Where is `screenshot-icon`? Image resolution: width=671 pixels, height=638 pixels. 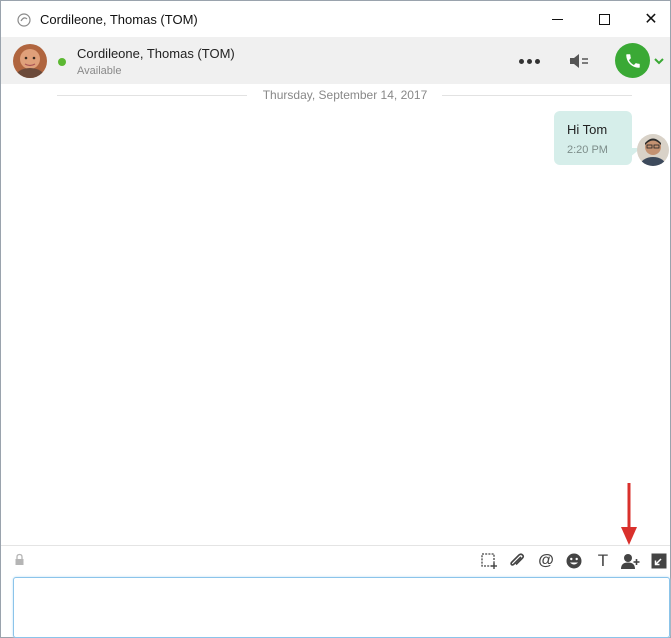 screenshot-icon is located at coordinates (489, 561).